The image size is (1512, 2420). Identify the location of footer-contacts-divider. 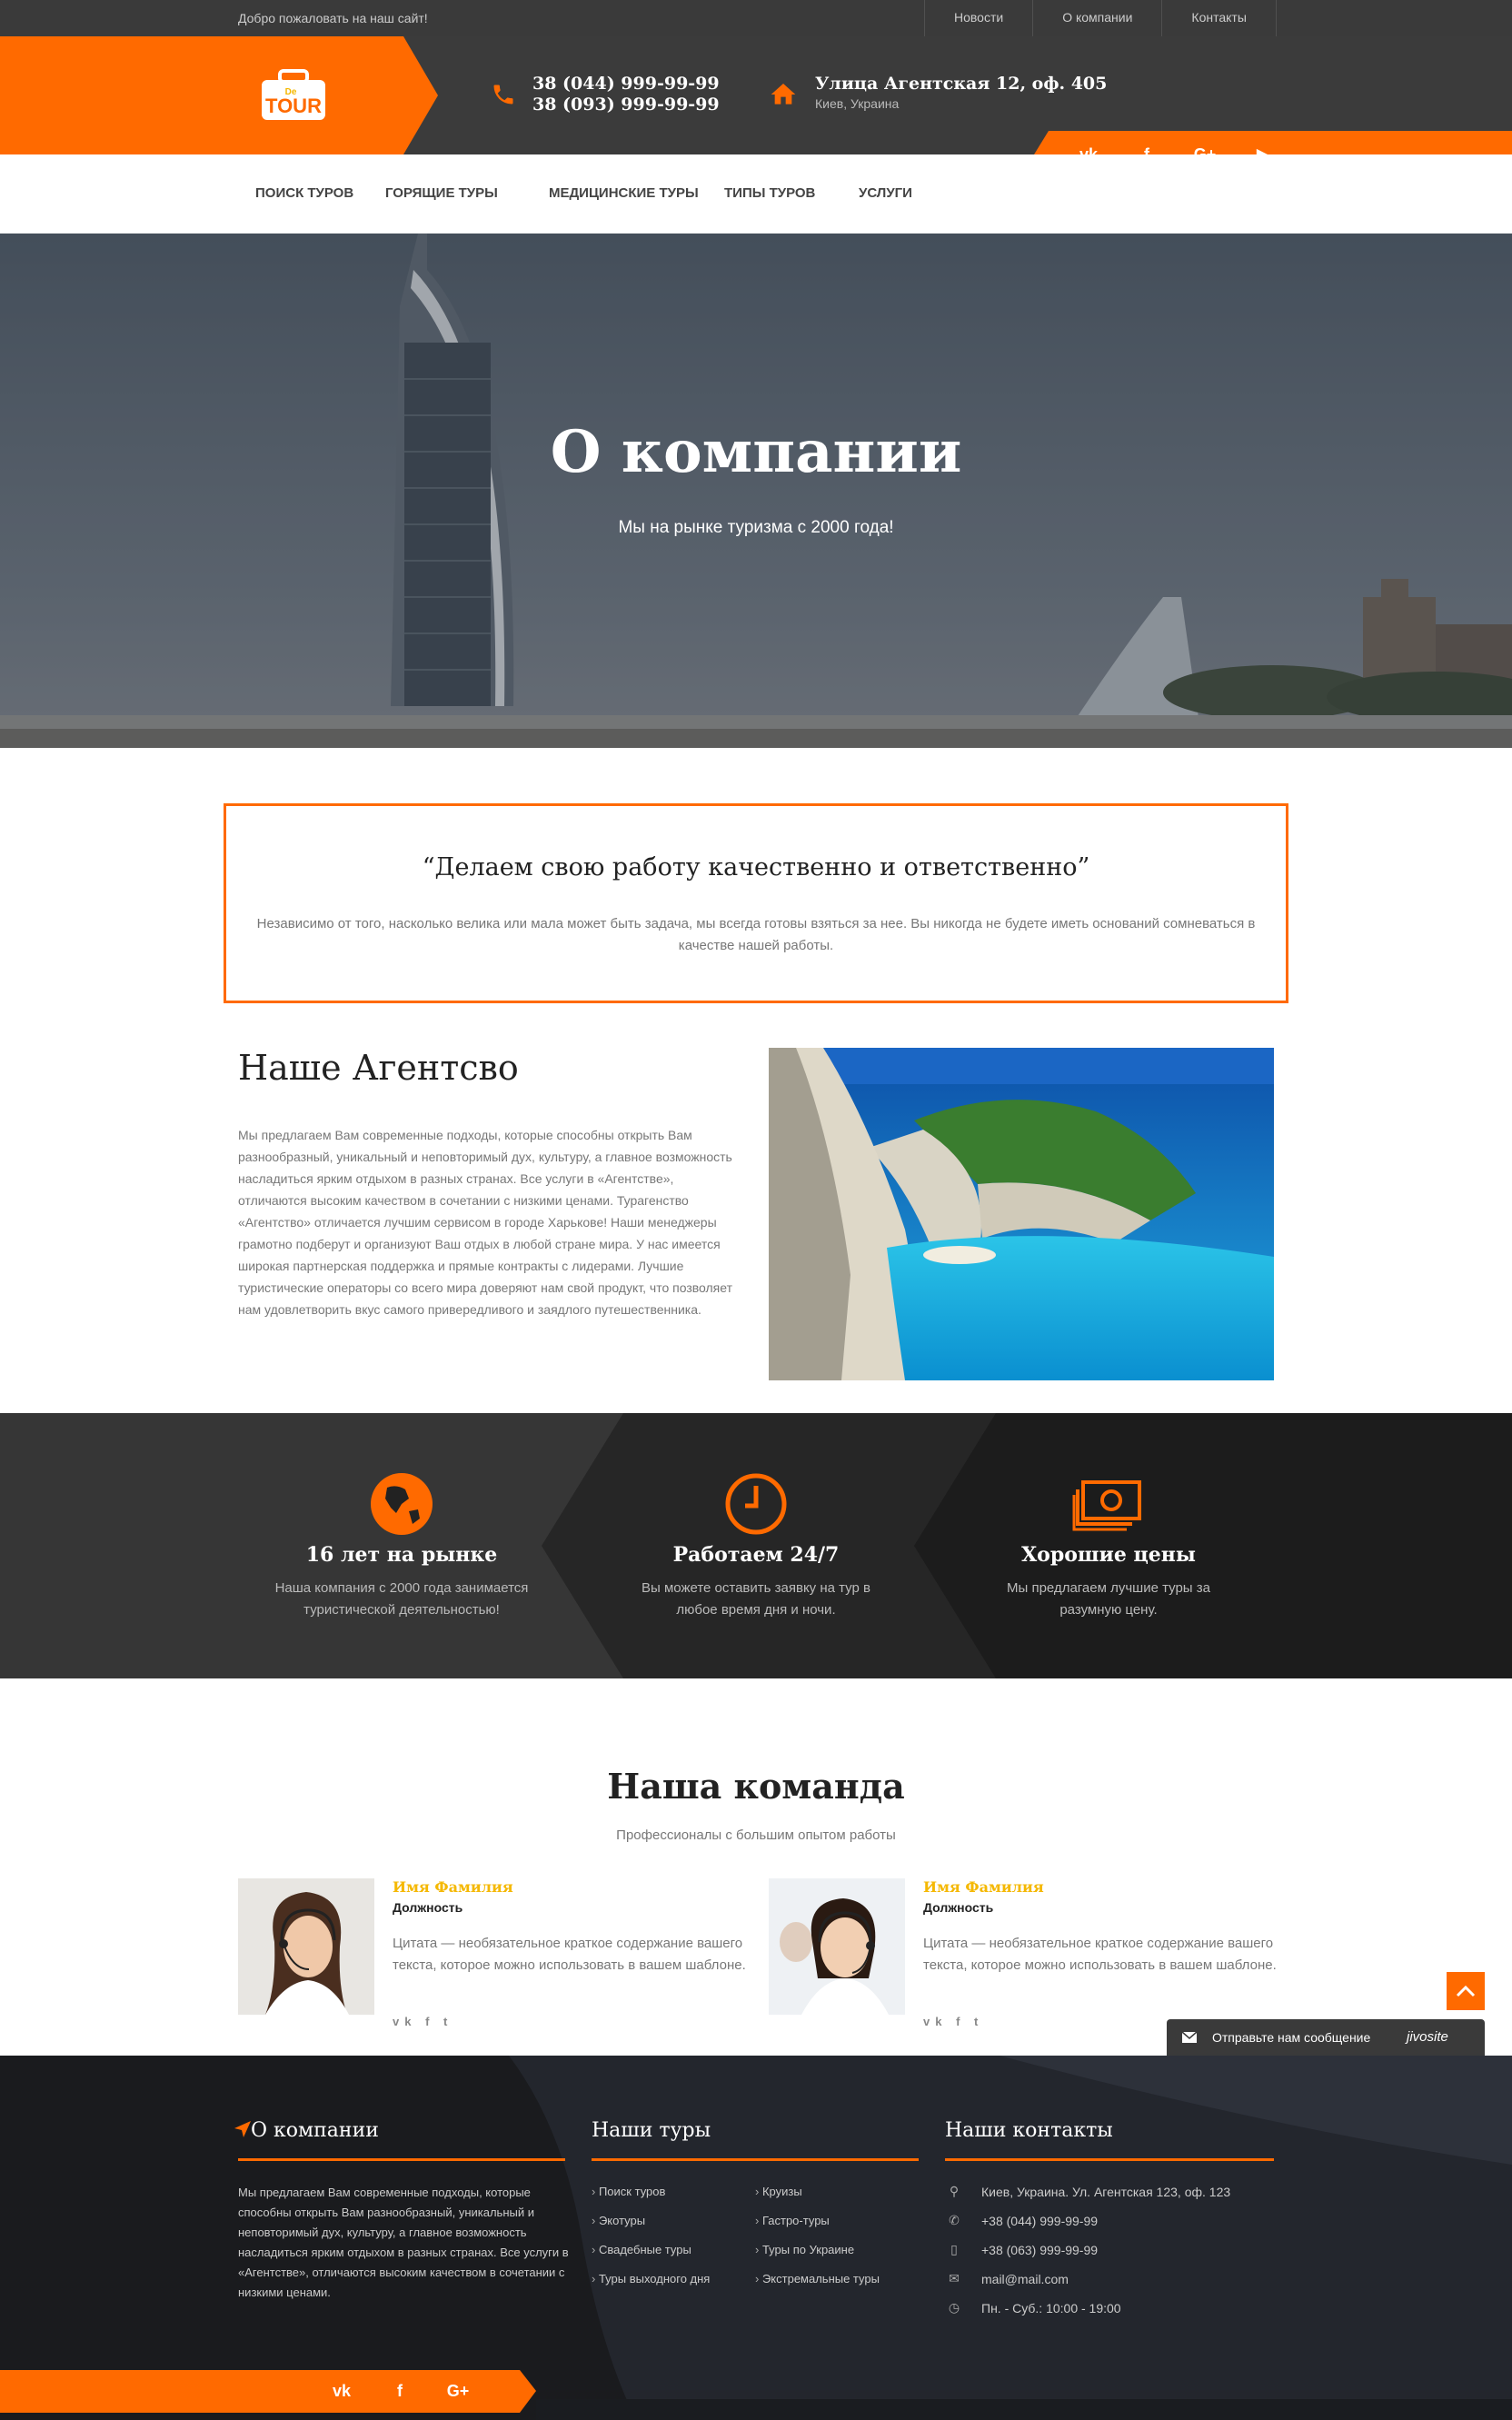
(1109, 2159).